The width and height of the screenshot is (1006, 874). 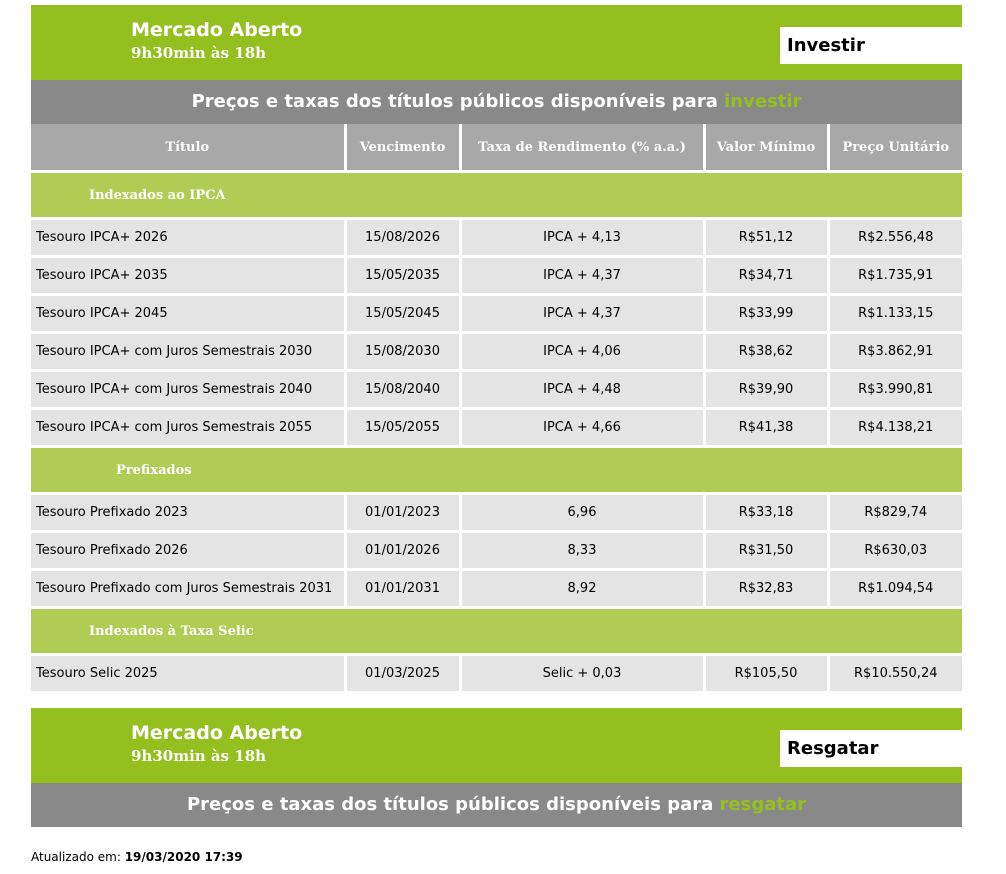 What do you see at coordinates (188, 275) in the screenshot?
I see `cell-title: Tesouro IPCA+ 2035` at bounding box center [188, 275].